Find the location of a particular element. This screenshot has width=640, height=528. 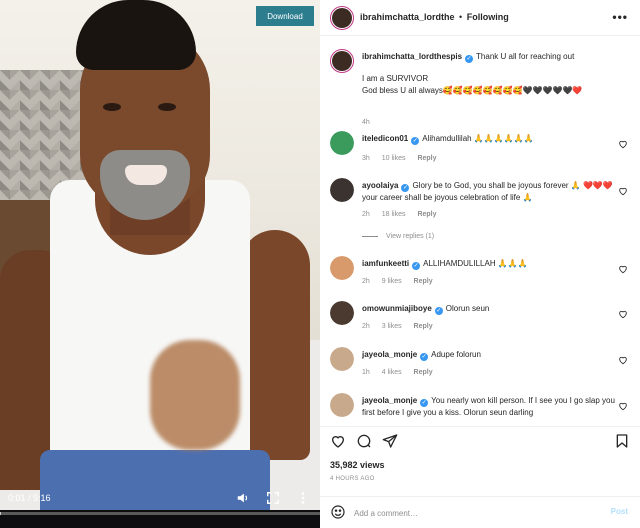

person-mouth is located at coordinates (146, 175).